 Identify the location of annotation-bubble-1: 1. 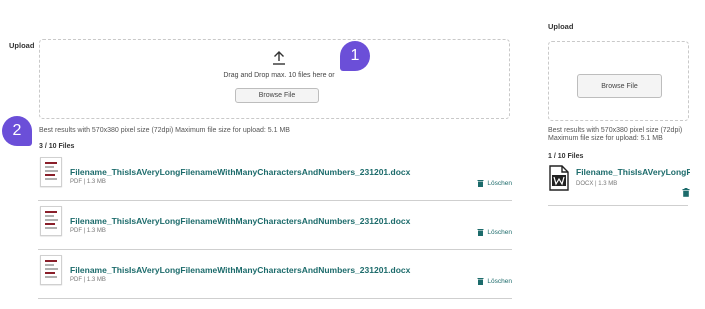
(355, 56).